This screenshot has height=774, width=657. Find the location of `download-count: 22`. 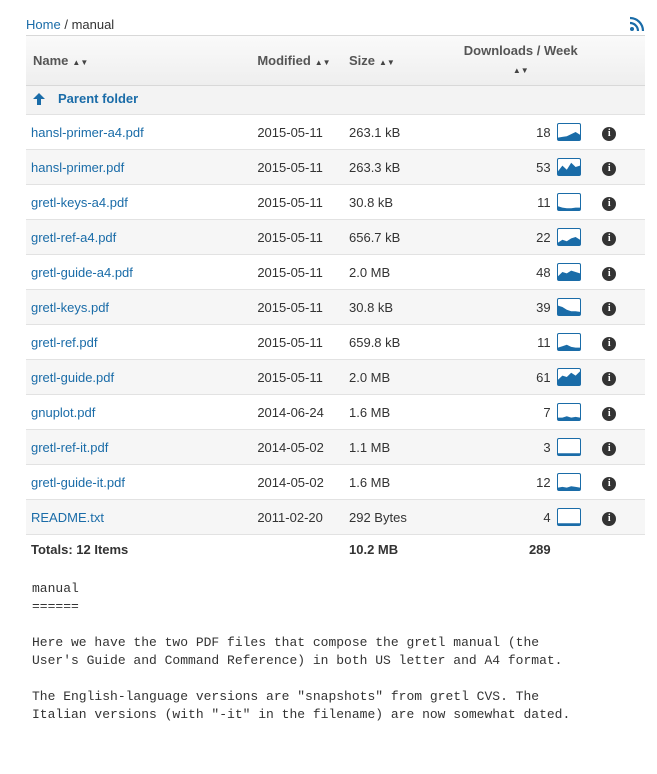

download-count: 22 is located at coordinates (506, 237).